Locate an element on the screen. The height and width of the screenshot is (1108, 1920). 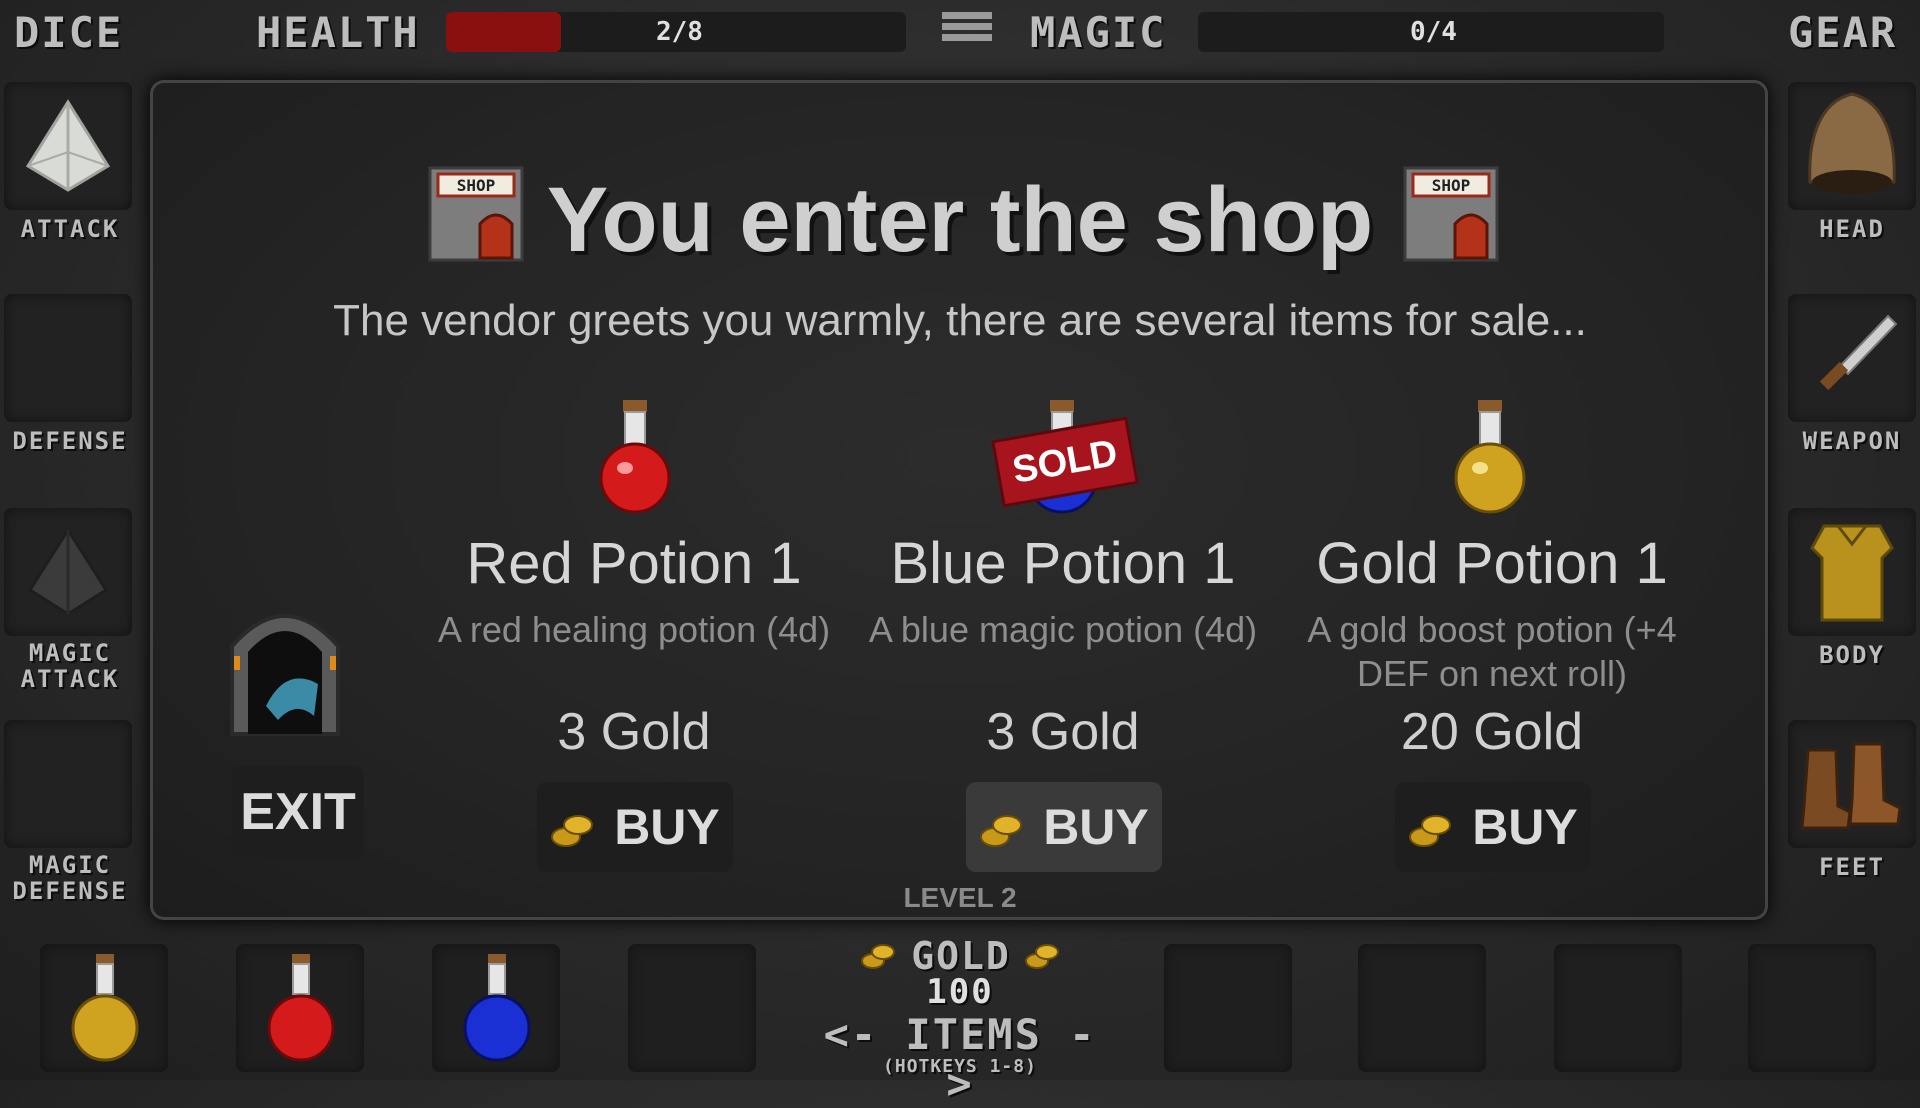
body-gear-slot is located at coordinates (1852, 572).